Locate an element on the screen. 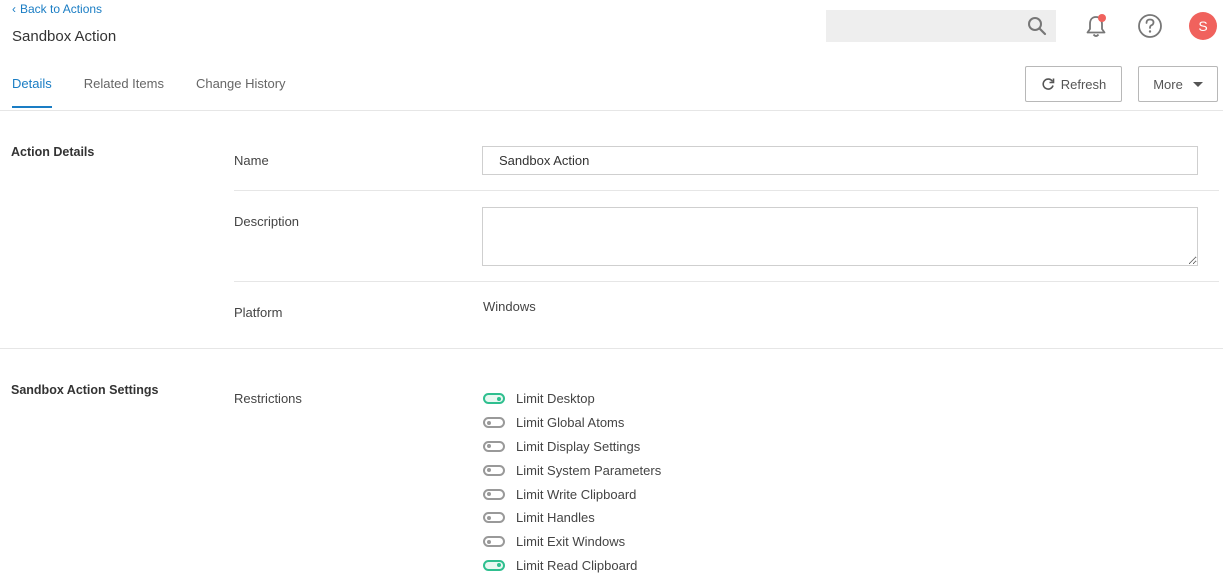 This screenshot has width=1223, height=574. restrictions-label: Restrictions is located at coordinates (268, 398).